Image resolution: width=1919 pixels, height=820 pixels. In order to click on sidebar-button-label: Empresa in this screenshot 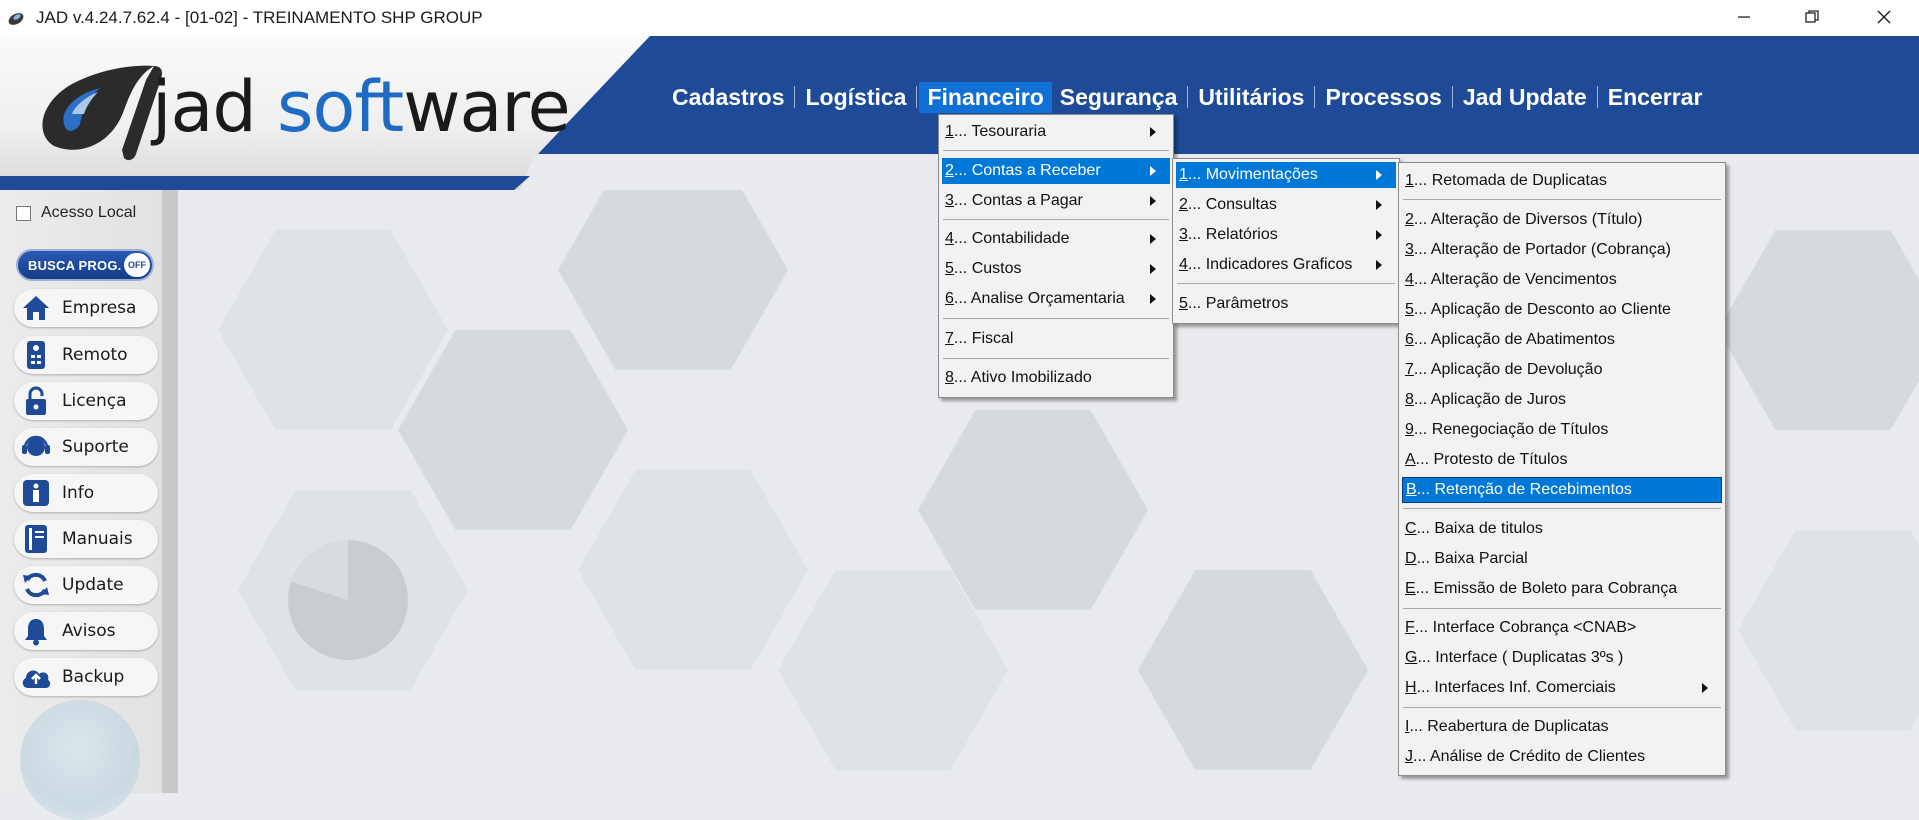, I will do `click(99, 308)`.